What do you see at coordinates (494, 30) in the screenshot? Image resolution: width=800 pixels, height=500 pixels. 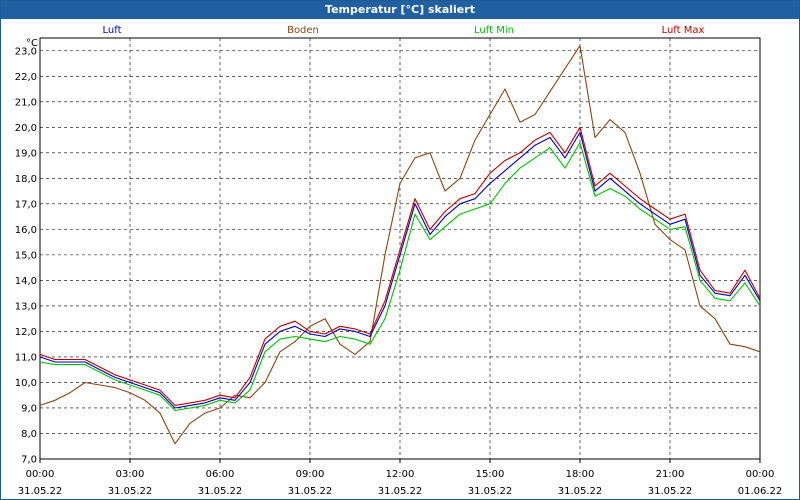 I see `legend-item-luft-min: Luft Min` at bounding box center [494, 30].